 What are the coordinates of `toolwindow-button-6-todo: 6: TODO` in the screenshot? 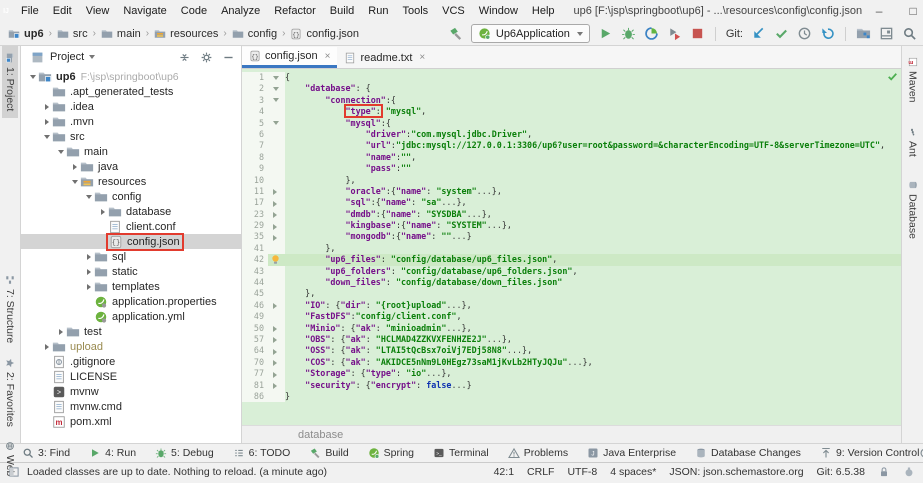 It's located at (261, 453).